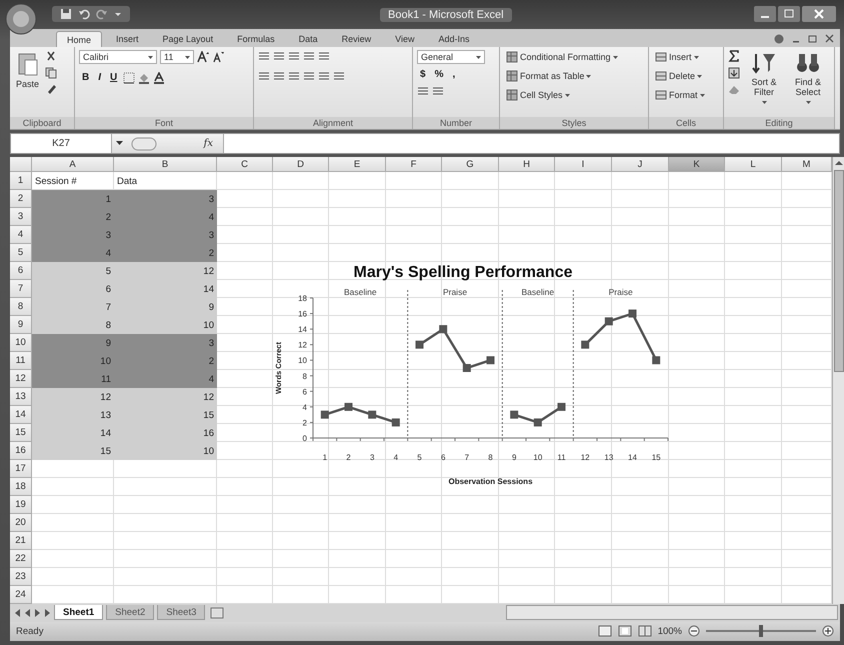 The width and height of the screenshot is (844, 645). Describe the element at coordinates (309, 56) in the screenshot. I see `orientation-icon` at that location.